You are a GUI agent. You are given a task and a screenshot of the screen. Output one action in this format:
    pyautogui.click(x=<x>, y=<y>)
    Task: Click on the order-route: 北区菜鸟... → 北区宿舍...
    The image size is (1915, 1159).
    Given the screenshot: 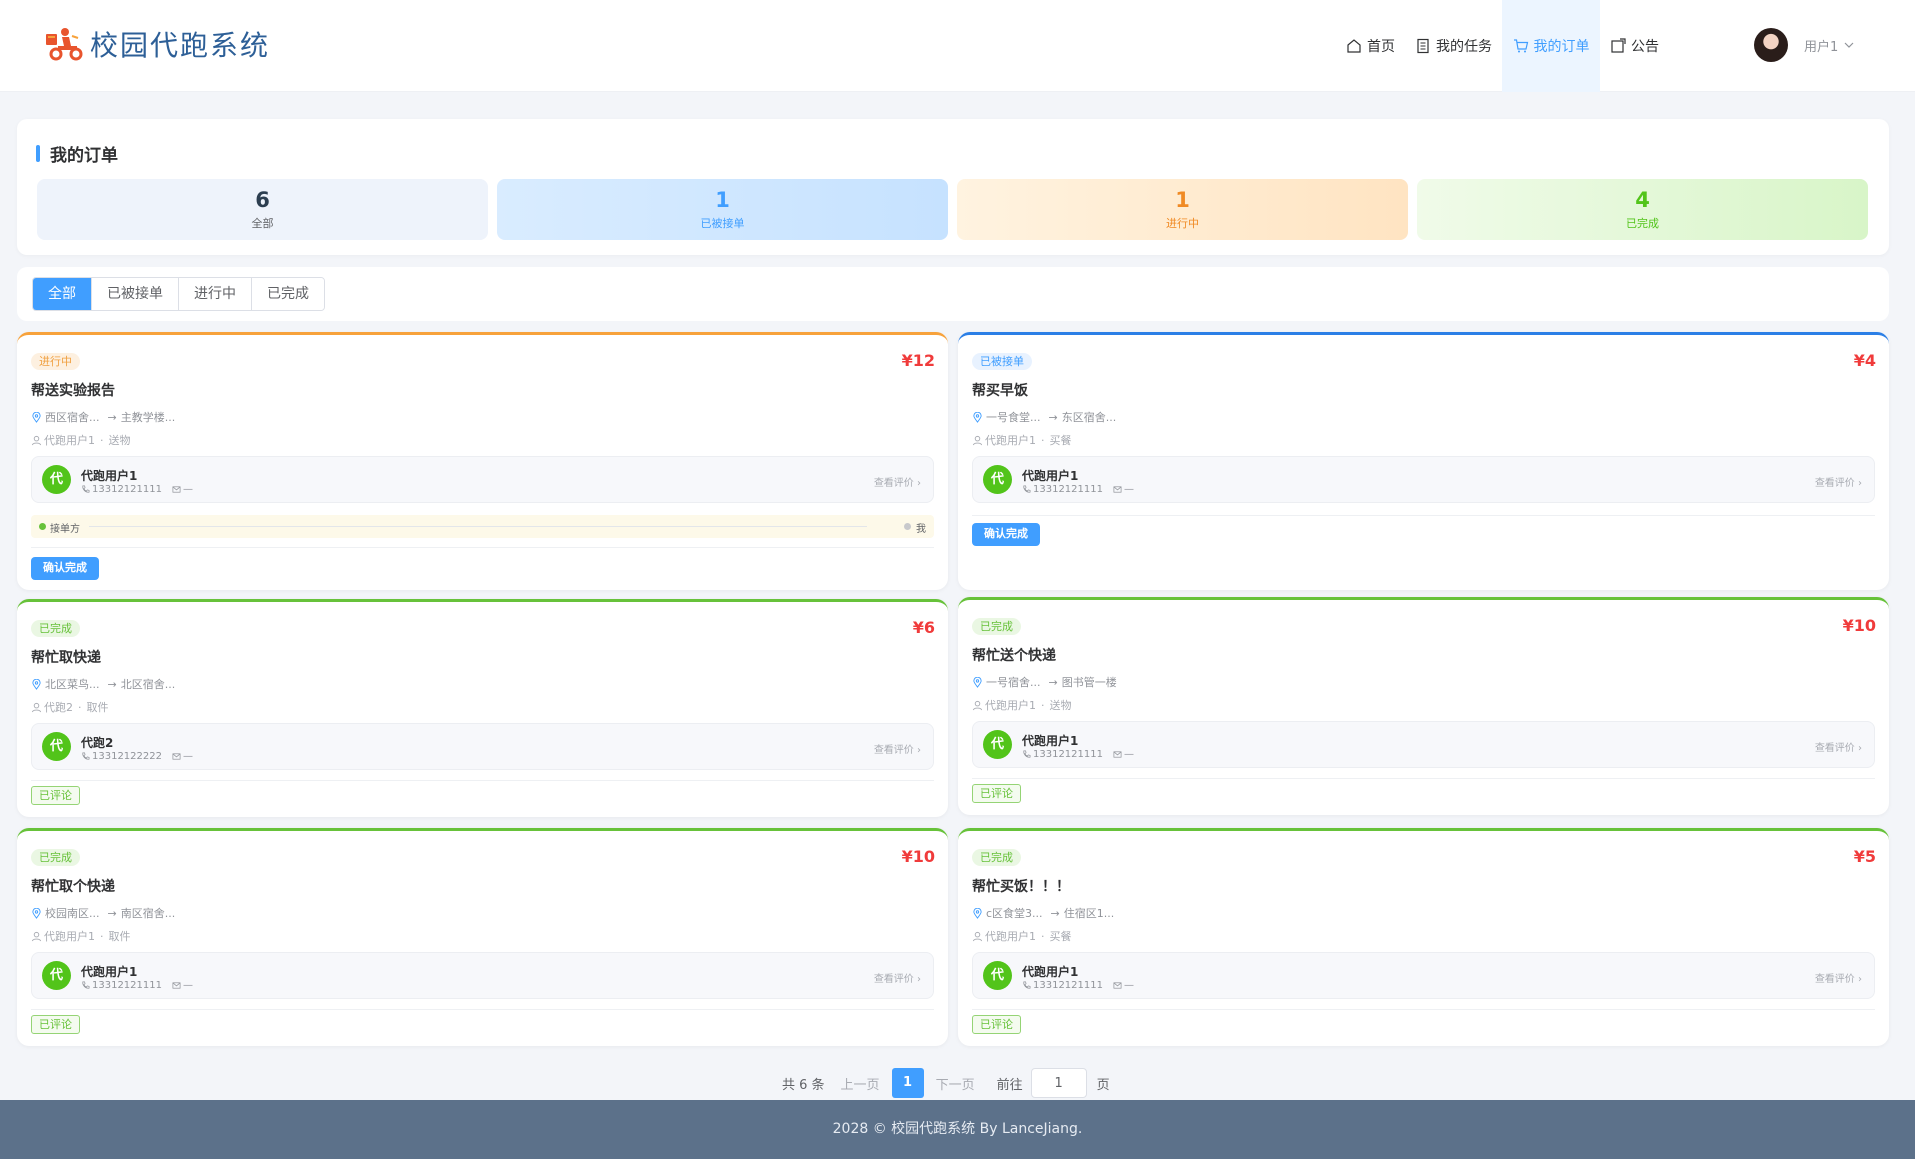 What is the action you would take?
    pyautogui.click(x=103, y=684)
    